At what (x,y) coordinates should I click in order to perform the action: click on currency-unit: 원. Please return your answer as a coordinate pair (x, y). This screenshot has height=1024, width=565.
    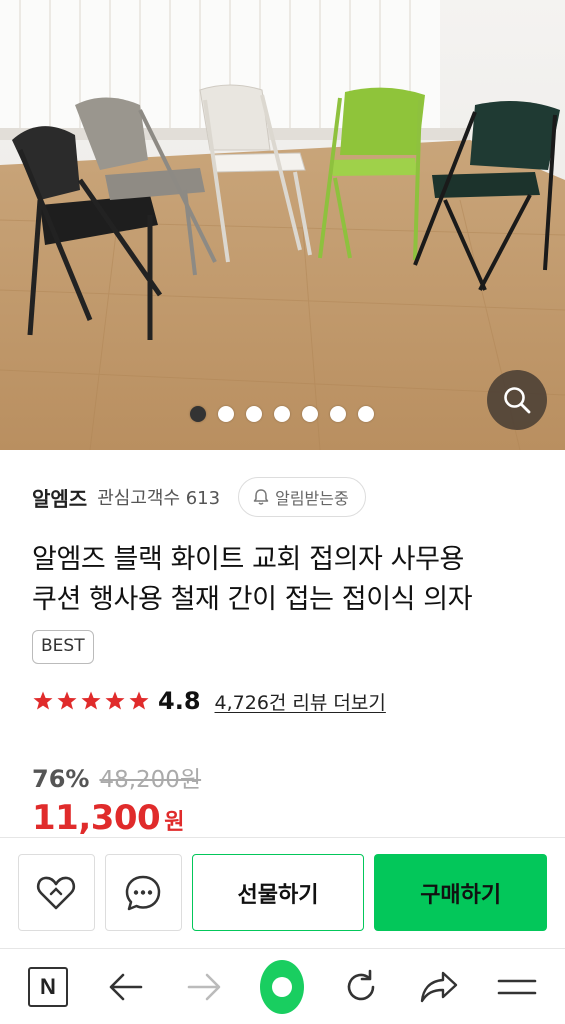
    Looking at the image, I should click on (174, 822).